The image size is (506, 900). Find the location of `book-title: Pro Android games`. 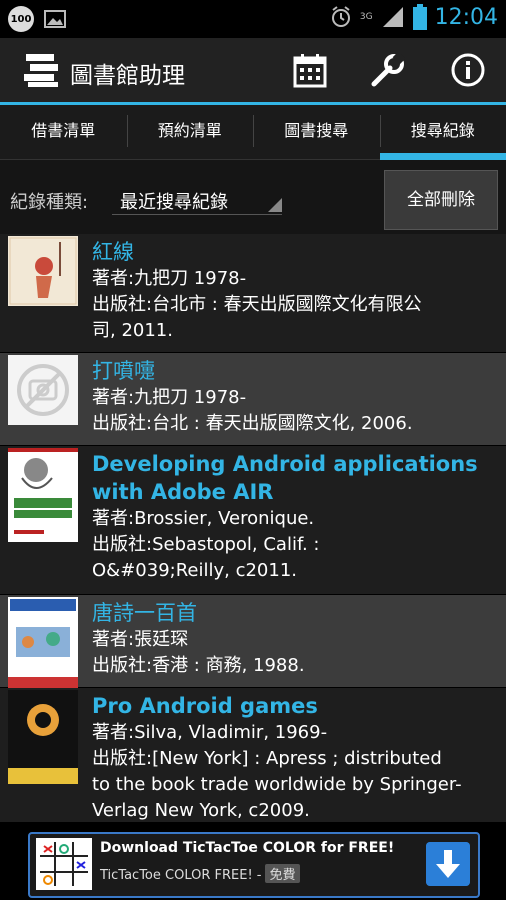

book-title: Pro Android games is located at coordinates (205, 706).